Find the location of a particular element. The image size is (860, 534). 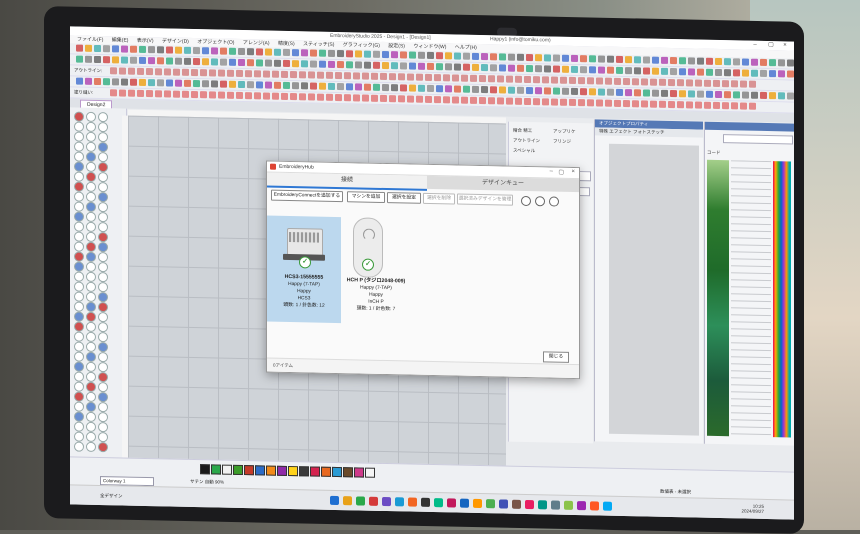

dialog-close-icon: × is located at coordinates (573, 172).